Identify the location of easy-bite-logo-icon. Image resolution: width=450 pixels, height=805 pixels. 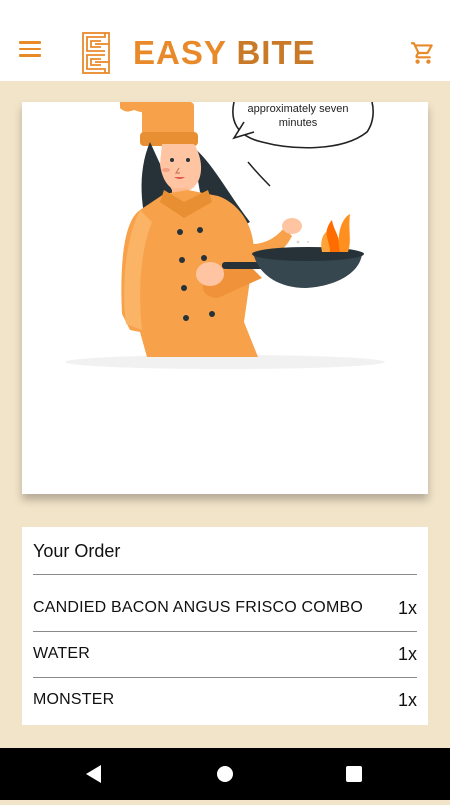
(96, 53).